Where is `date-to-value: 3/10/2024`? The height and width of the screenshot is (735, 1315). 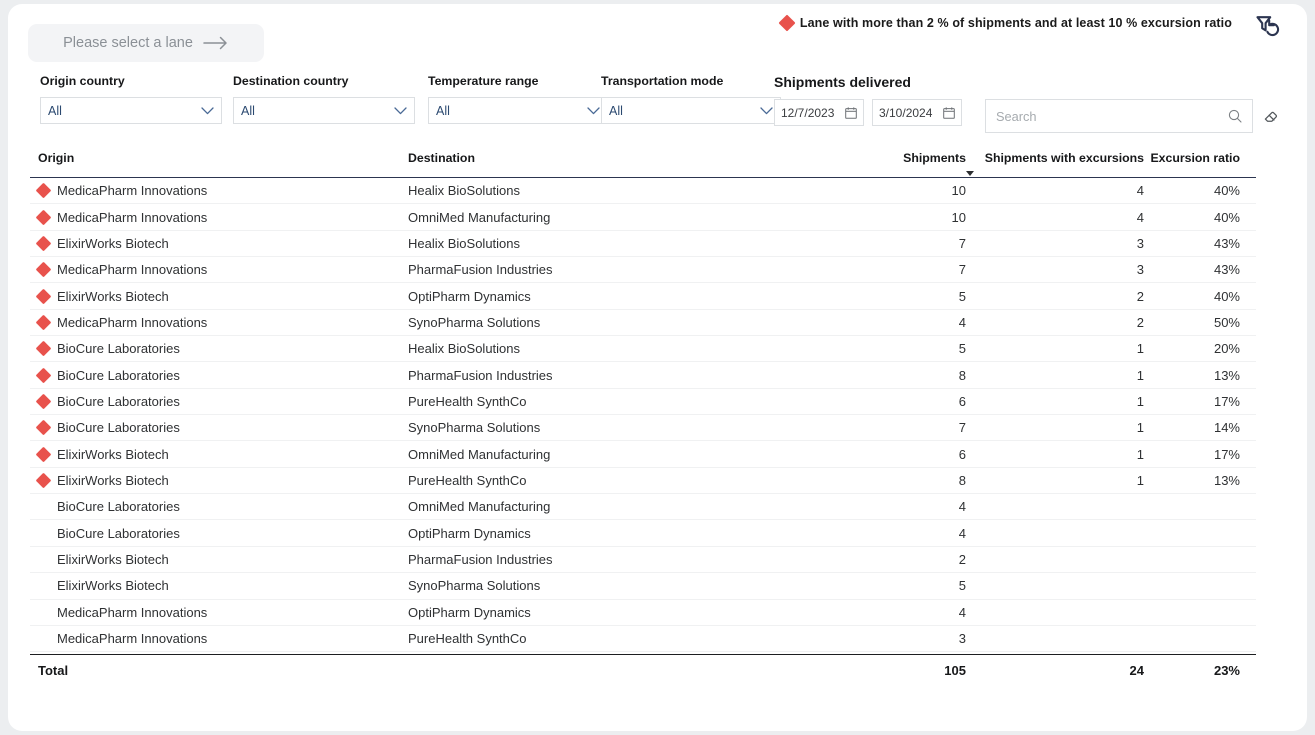
date-to-value: 3/10/2024 is located at coordinates (906, 112).